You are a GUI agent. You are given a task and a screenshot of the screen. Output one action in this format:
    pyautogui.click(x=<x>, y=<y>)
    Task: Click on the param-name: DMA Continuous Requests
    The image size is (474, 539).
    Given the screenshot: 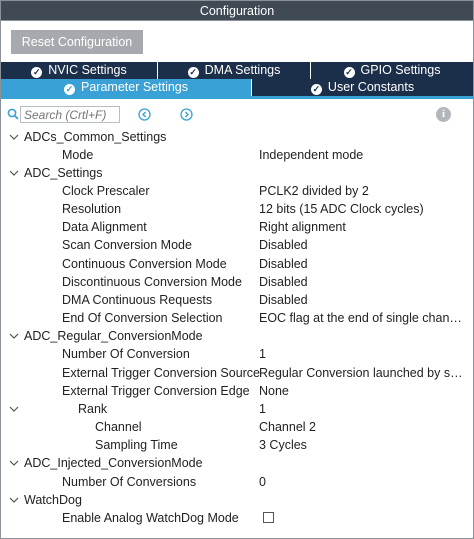 What is the action you would take?
    pyautogui.click(x=137, y=300)
    